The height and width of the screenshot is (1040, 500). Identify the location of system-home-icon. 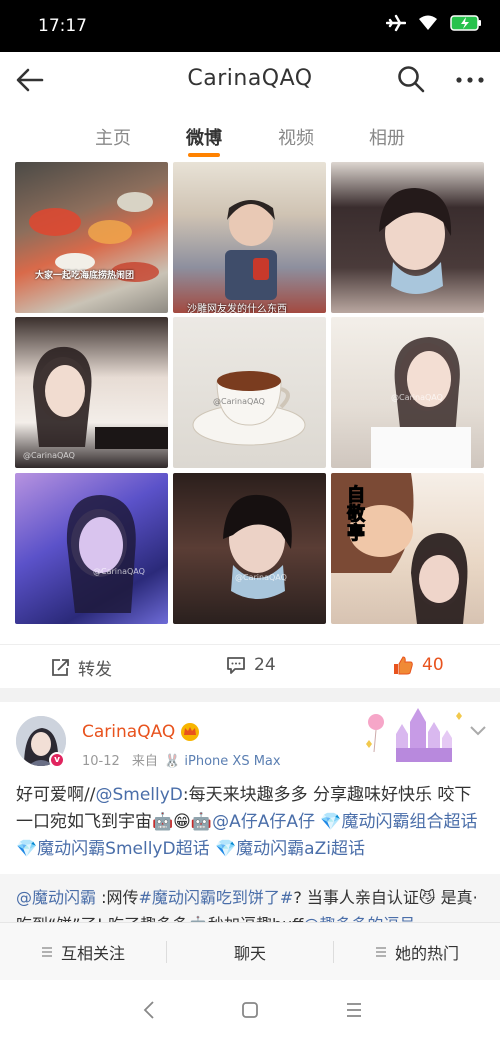
(250, 1010).